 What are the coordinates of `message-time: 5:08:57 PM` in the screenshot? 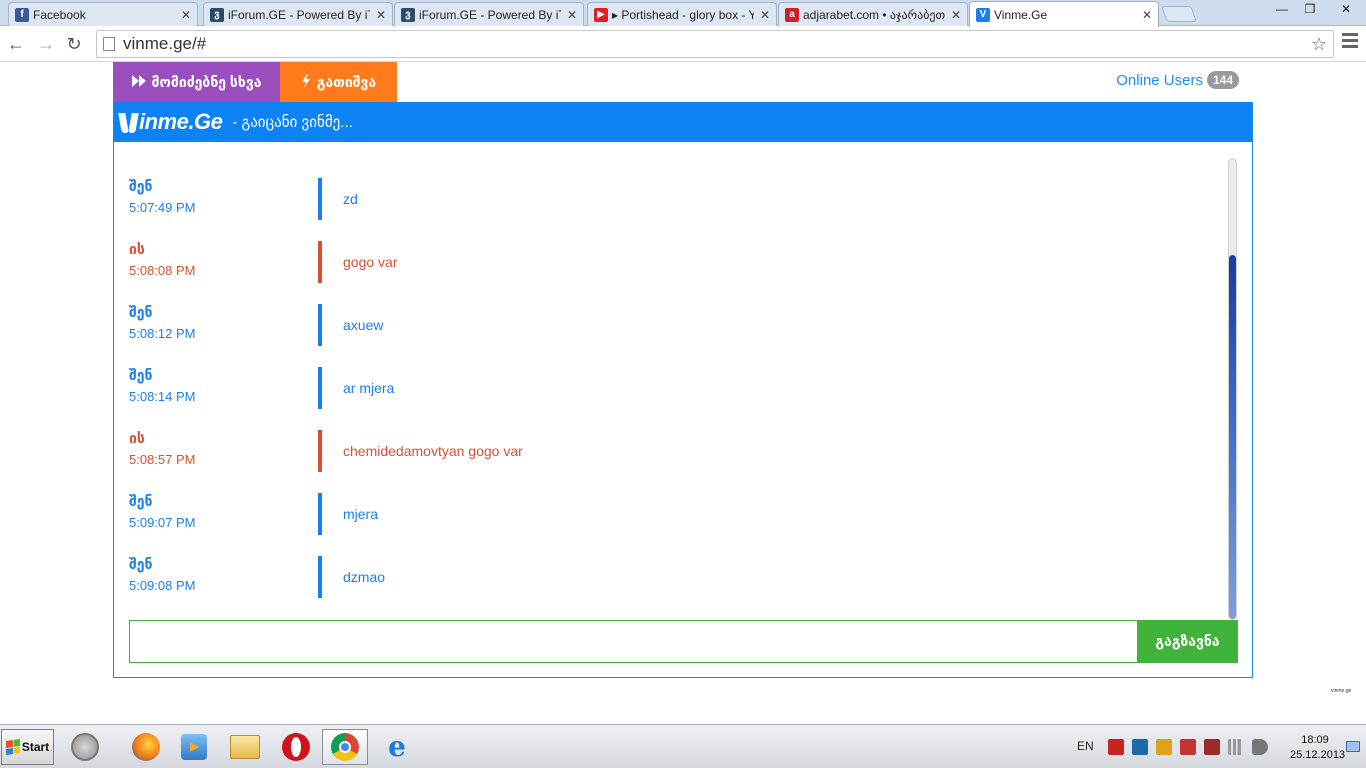 It's located at (162, 459).